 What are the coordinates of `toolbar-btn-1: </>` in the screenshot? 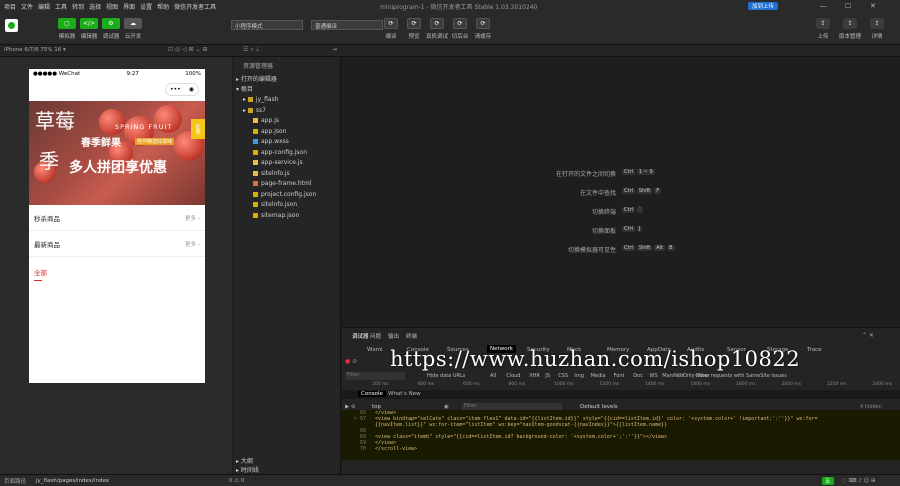 It's located at (89, 23).